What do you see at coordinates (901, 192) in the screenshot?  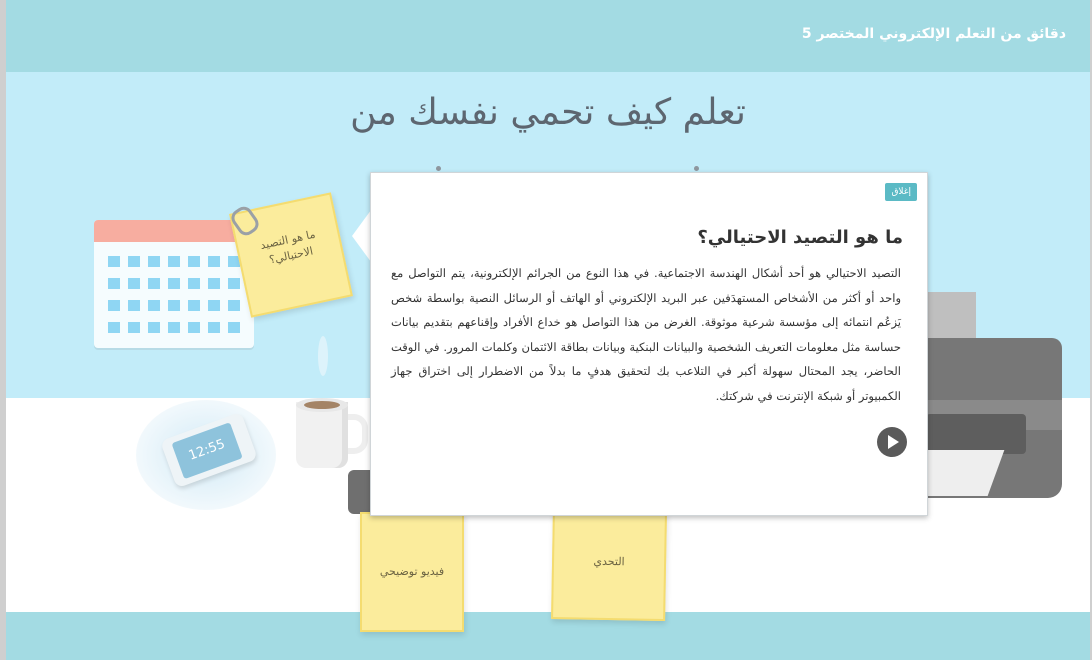 I see `close-button: إغلاق` at bounding box center [901, 192].